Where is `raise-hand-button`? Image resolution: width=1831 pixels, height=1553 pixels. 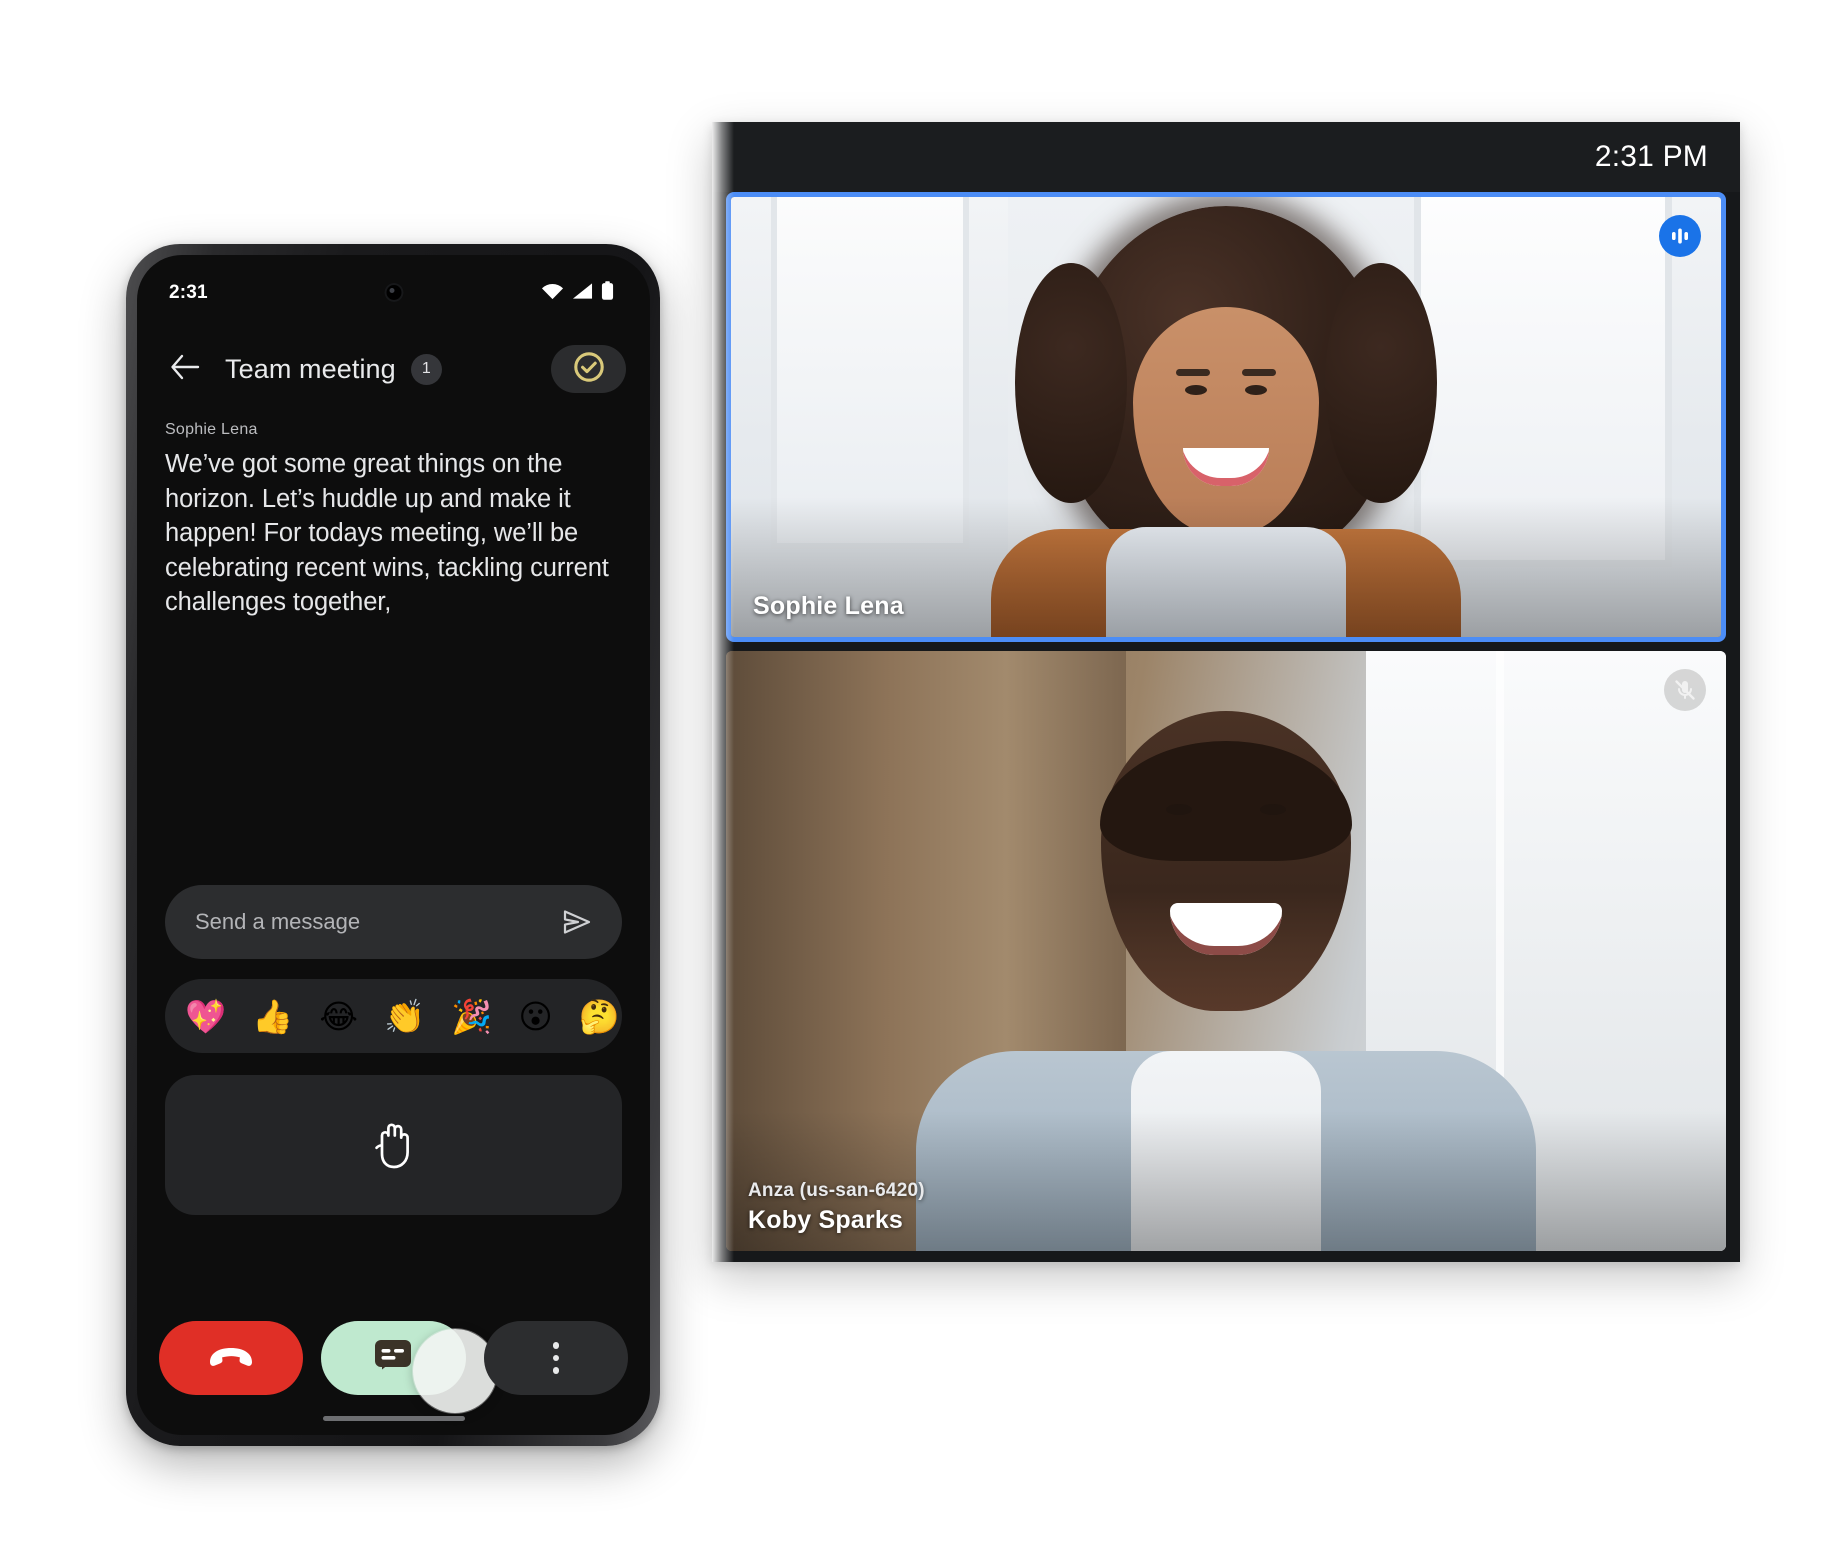
raise-hand-button is located at coordinates (393, 1145).